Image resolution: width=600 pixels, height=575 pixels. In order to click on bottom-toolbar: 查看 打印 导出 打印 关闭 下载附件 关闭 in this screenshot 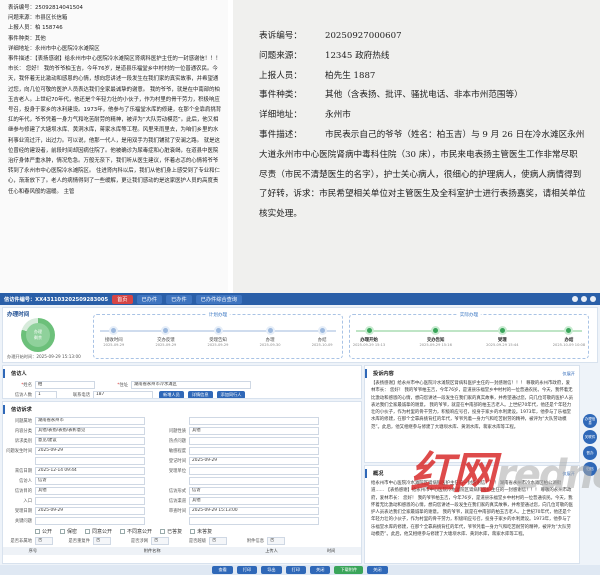, I will do `click(300, 570)`.